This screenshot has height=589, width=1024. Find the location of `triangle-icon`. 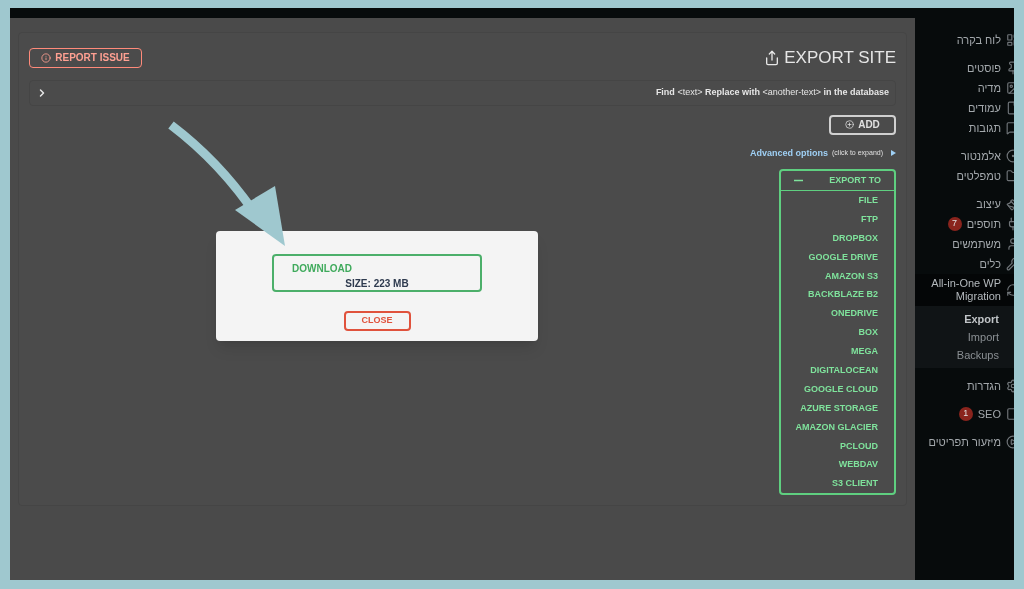

triangle-icon is located at coordinates (893, 153).